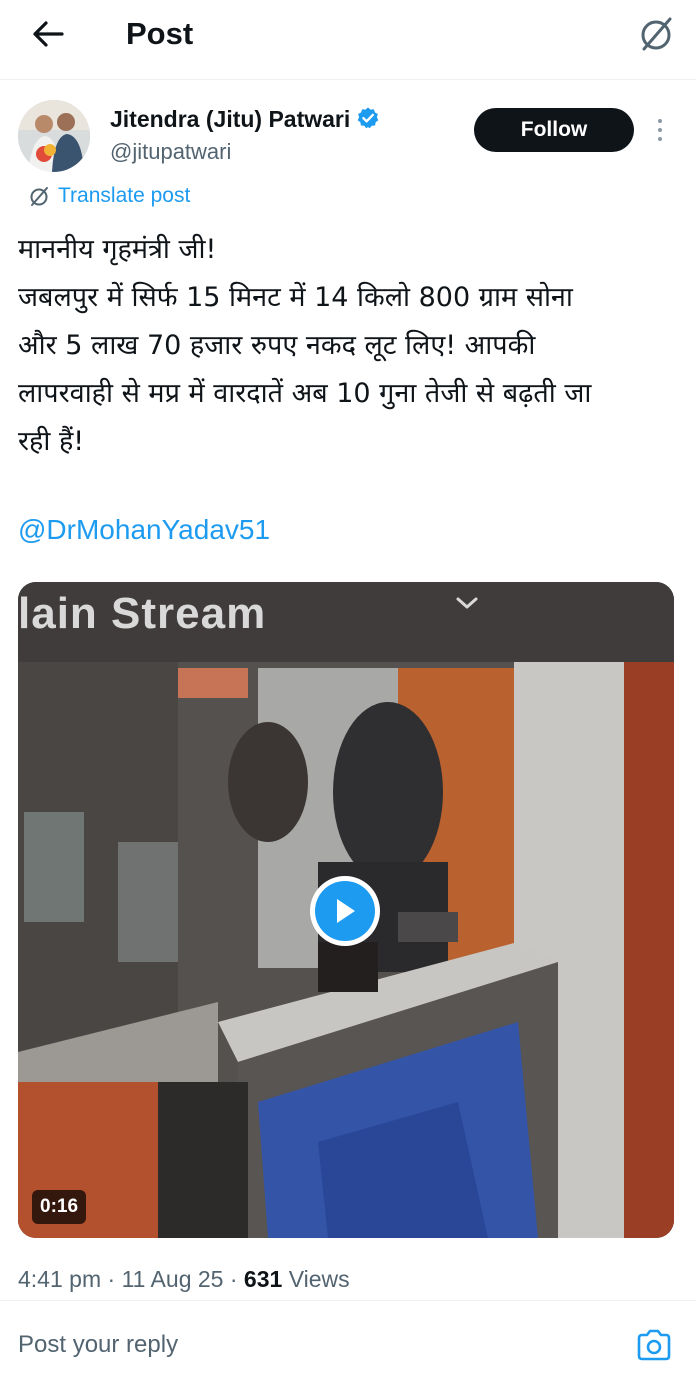  What do you see at coordinates (172, 1279) in the screenshot?
I see `post-date: 11 Aug 25` at bounding box center [172, 1279].